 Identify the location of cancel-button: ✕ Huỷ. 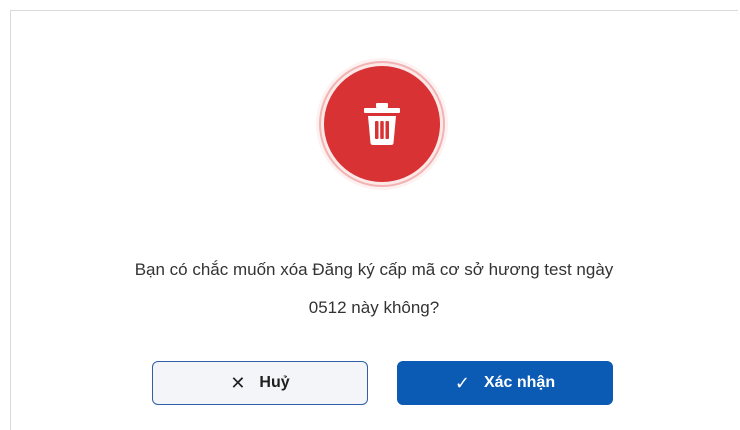
(260, 383).